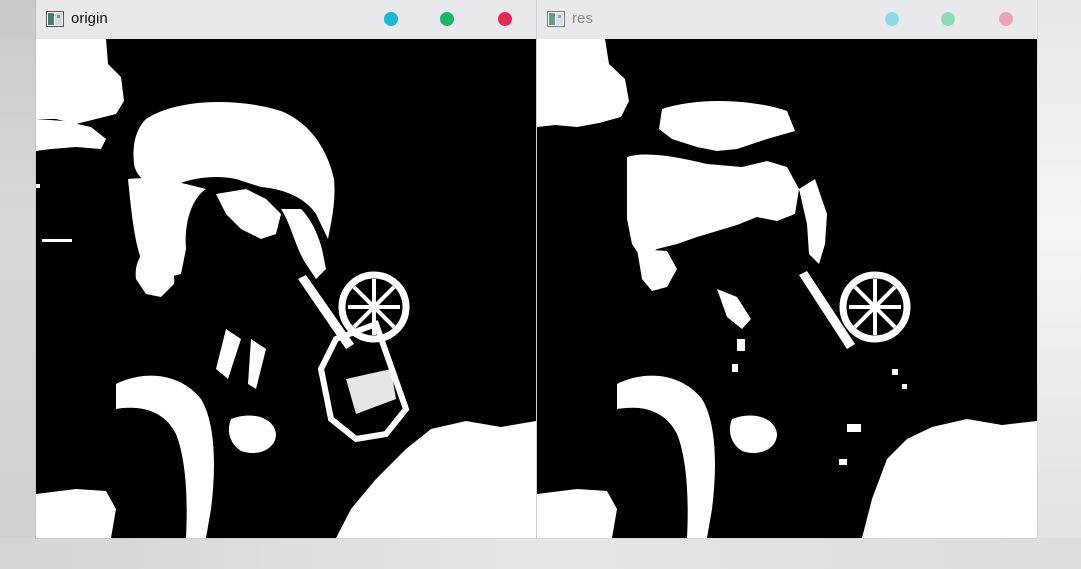 This screenshot has width=1081, height=569. What do you see at coordinates (89, 18) in the screenshot?
I see `window-title: origin` at bounding box center [89, 18].